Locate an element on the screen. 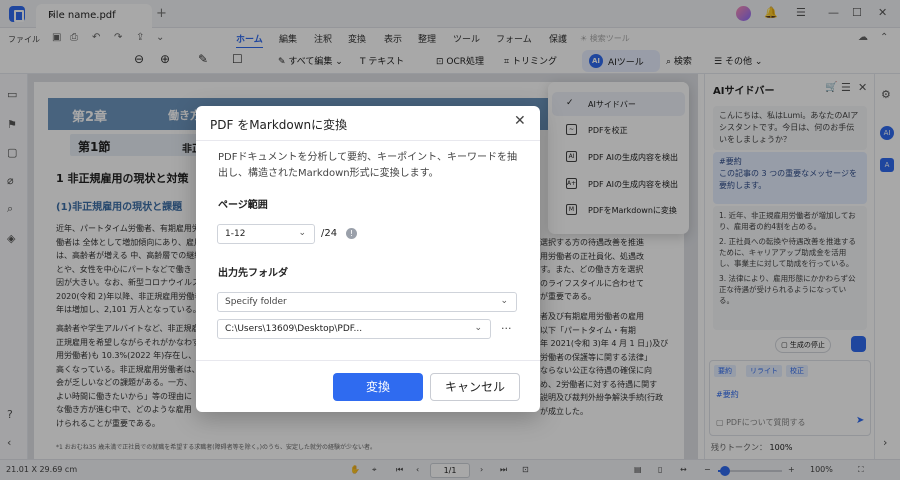 The height and width of the screenshot is (480, 900). dialog-title: PDF をMarkdownに変換 is located at coordinates (279, 125).